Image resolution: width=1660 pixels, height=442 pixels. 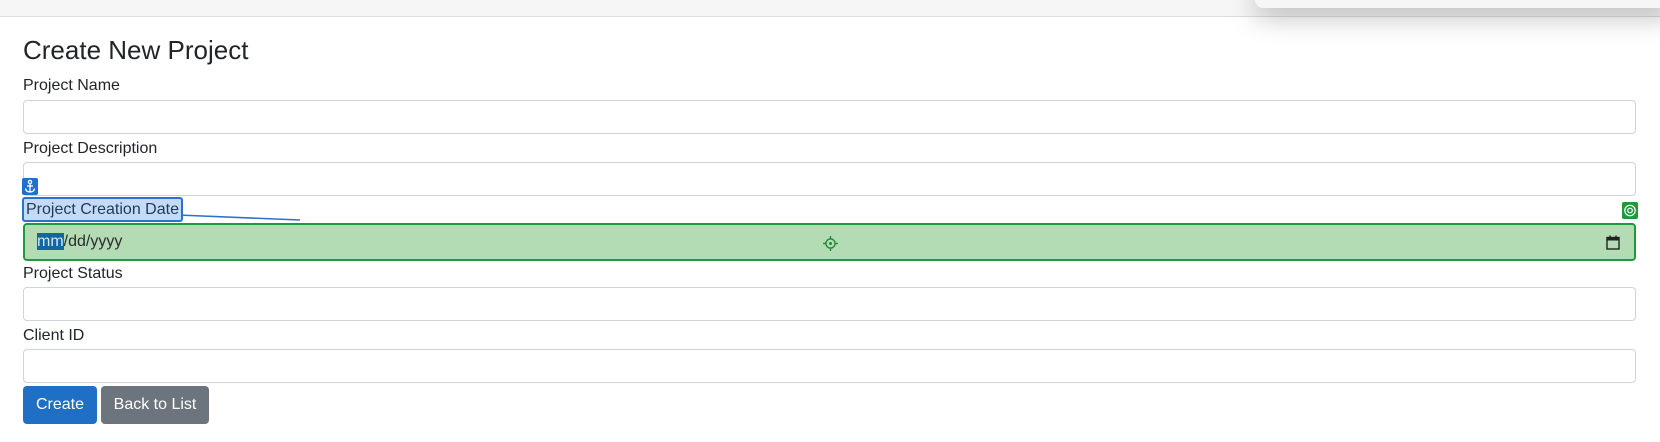 I want to click on crosshair-icon, so click(x=830, y=246).